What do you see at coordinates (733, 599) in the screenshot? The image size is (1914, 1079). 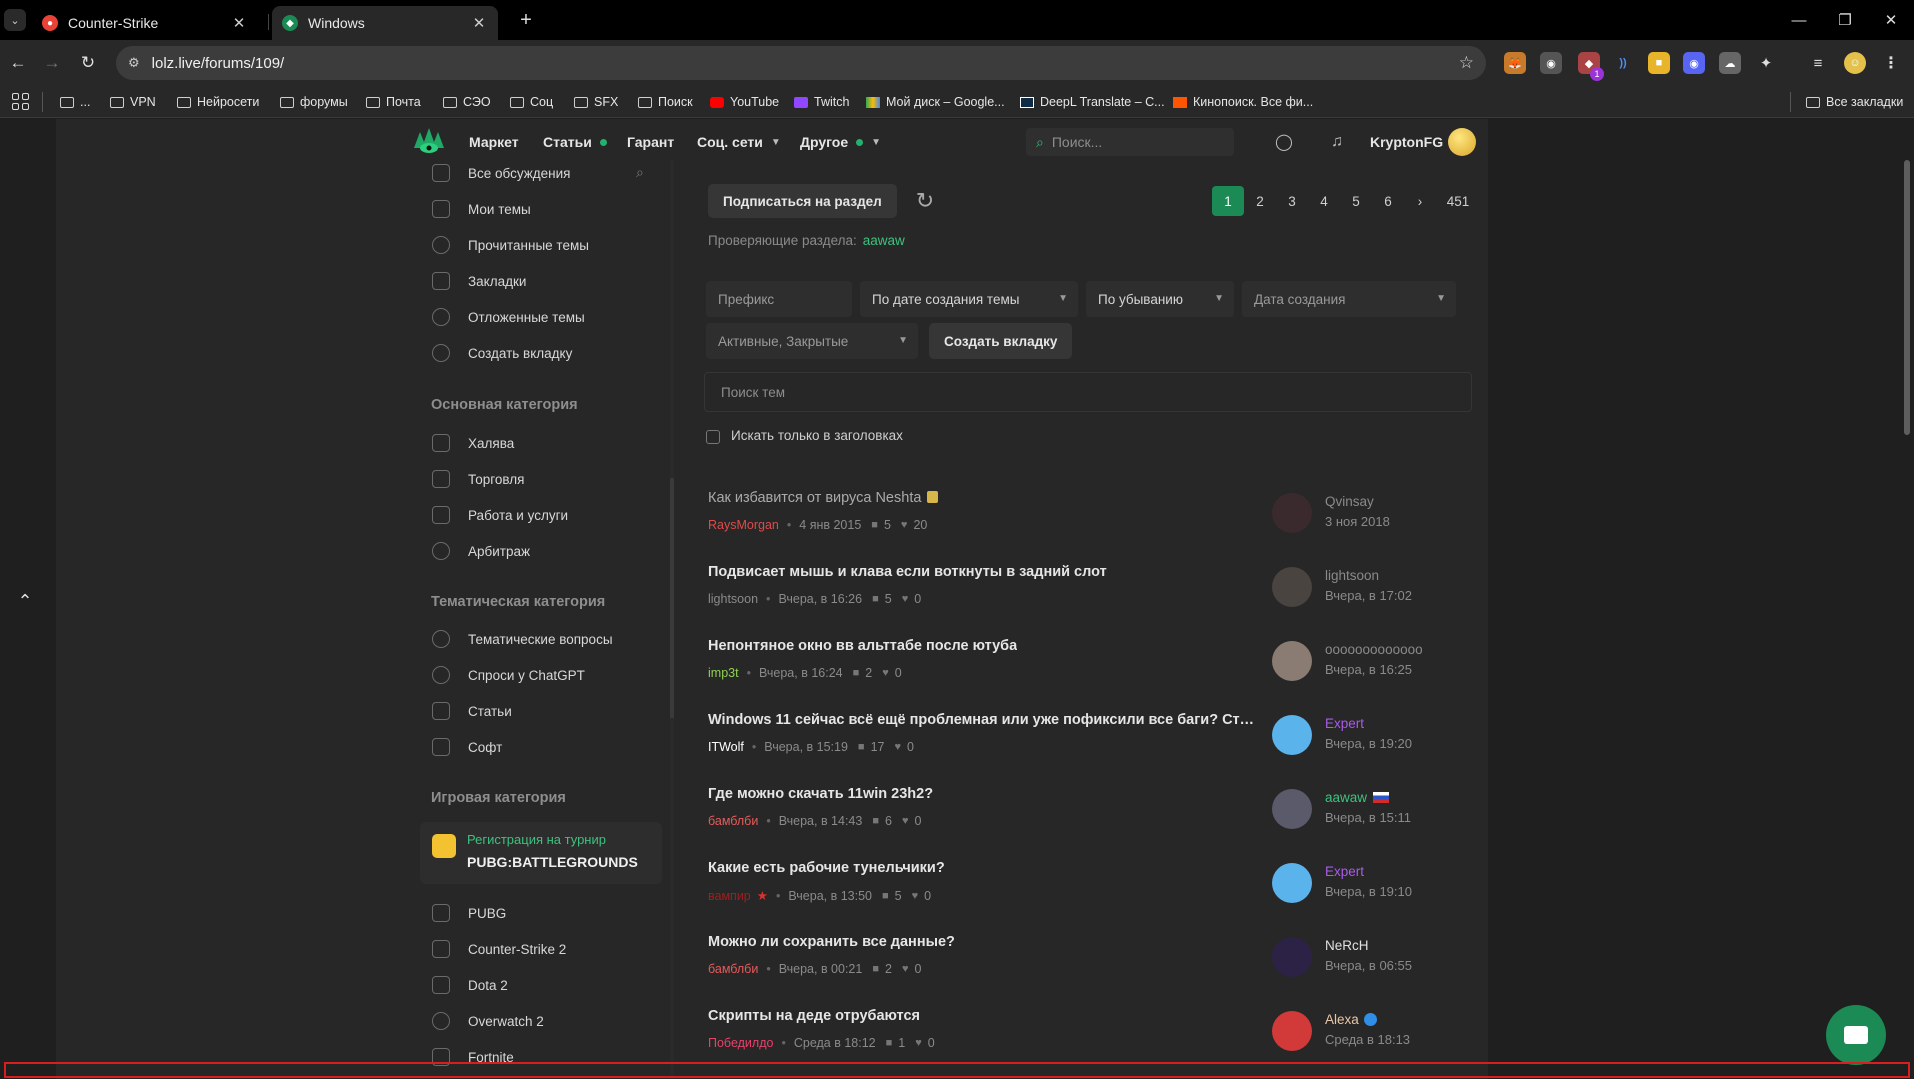 I see `thread-author-link: lightsoon` at bounding box center [733, 599].